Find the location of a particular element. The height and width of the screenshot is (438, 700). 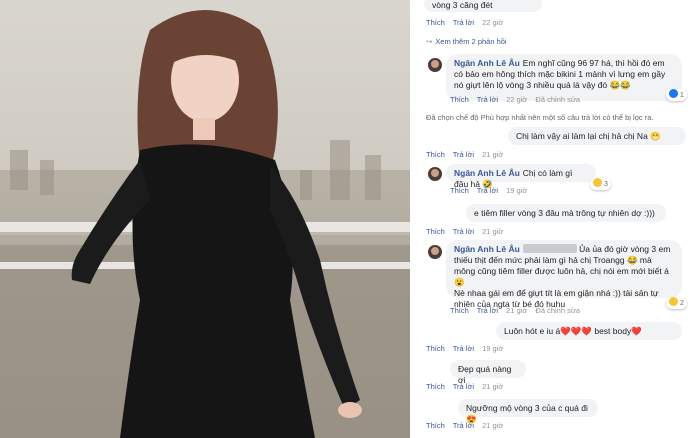

comment-actions: Thích Trả lời 22 giờ Đã chỉnh sửa is located at coordinates (518, 99).